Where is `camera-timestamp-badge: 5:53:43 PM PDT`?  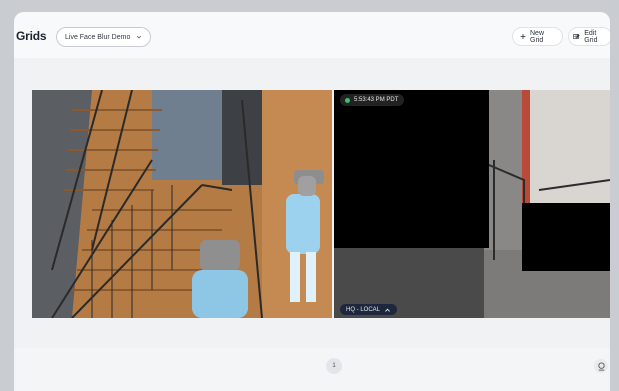
camera-timestamp-badge: 5:53:43 PM PDT is located at coordinates (372, 100).